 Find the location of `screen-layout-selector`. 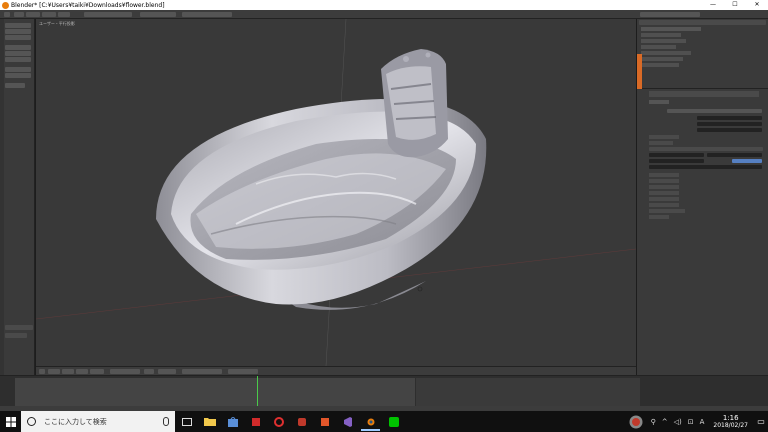

screen-layout-selector is located at coordinates (108, 14).